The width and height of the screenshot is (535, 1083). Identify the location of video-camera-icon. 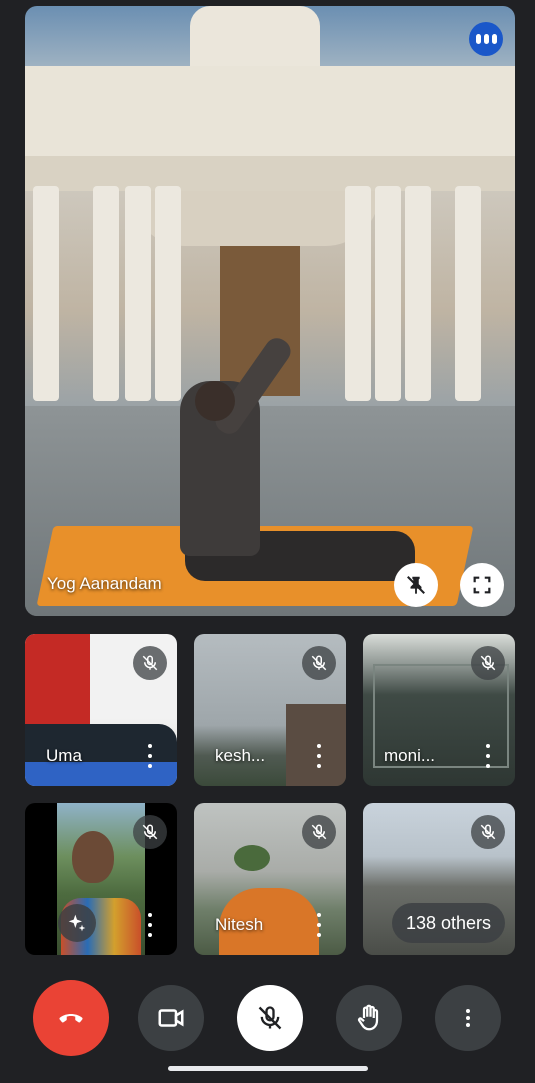
(171, 1018).